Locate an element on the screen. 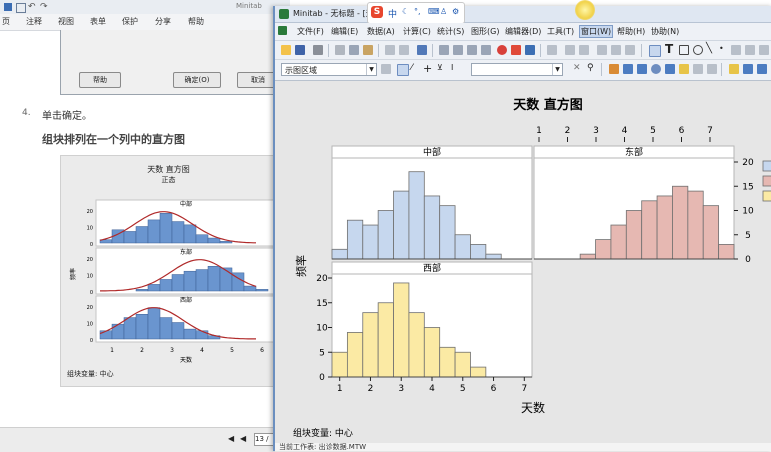 The height and width of the screenshot is (452, 771). help-menu-item: 视图 is located at coordinates (66, 21).